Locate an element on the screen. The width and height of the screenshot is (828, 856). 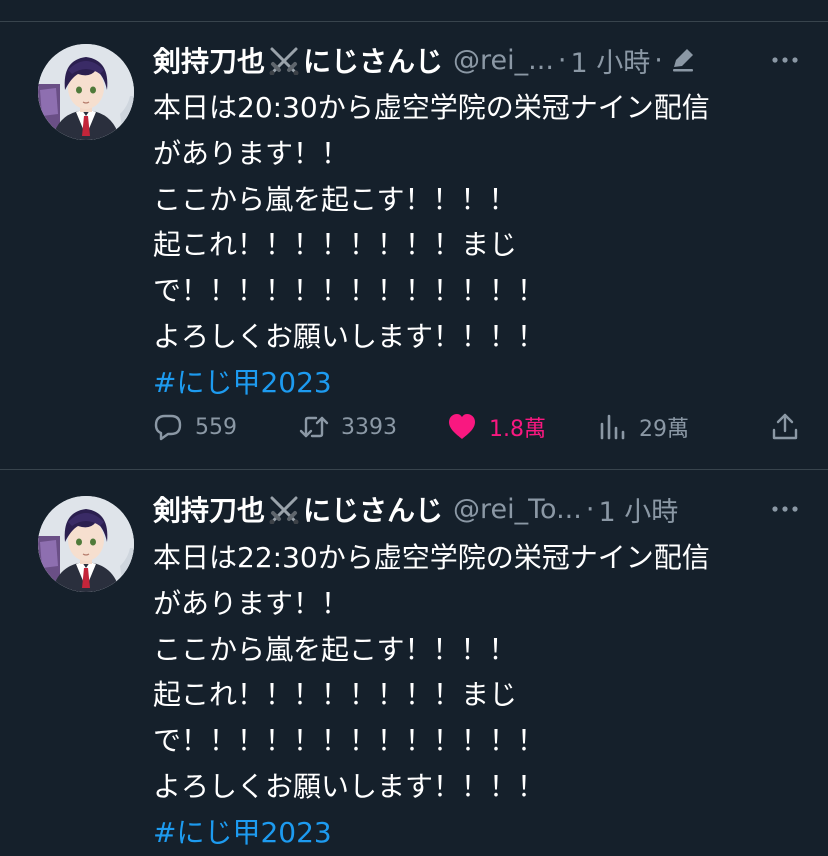
like-count: 1.8萬 is located at coordinates (517, 429).